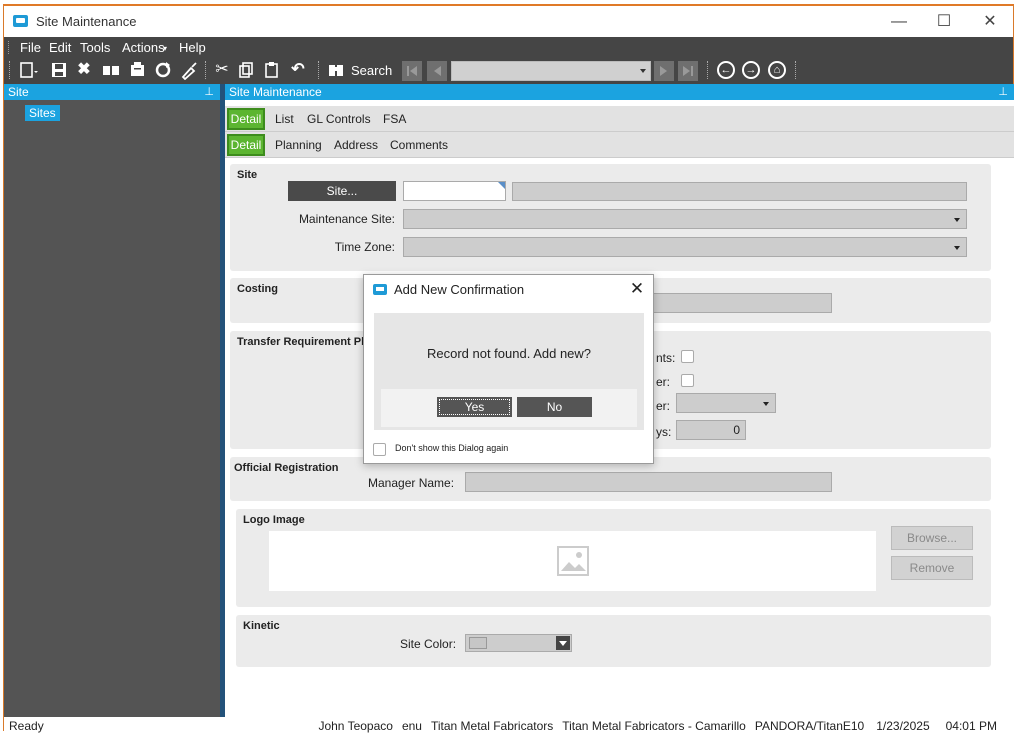  What do you see at coordinates (664, 71) in the screenshot?
I see `next-record-icon` at bounding box center [664, 71].